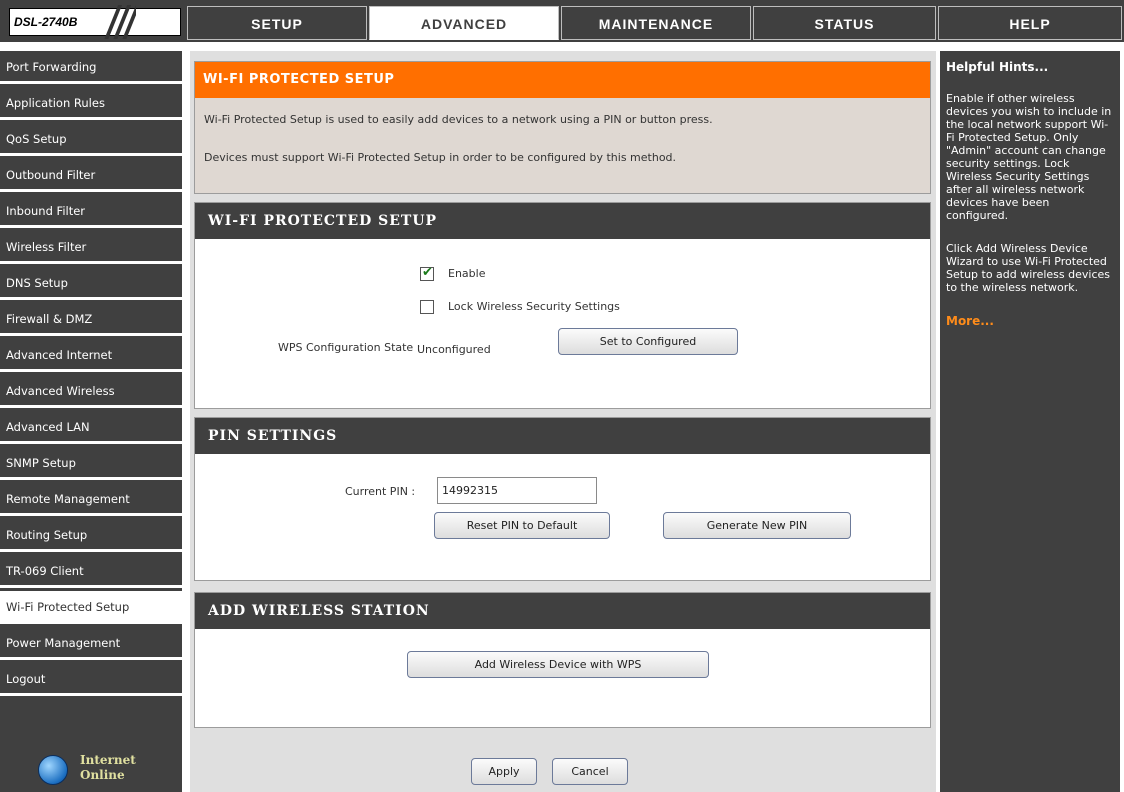  What do you see at coordinates (91, 463) in the screenshot?
I see `sidebar-item-snmp-setup: SNMP Setup` at bounding box center [91, 463].